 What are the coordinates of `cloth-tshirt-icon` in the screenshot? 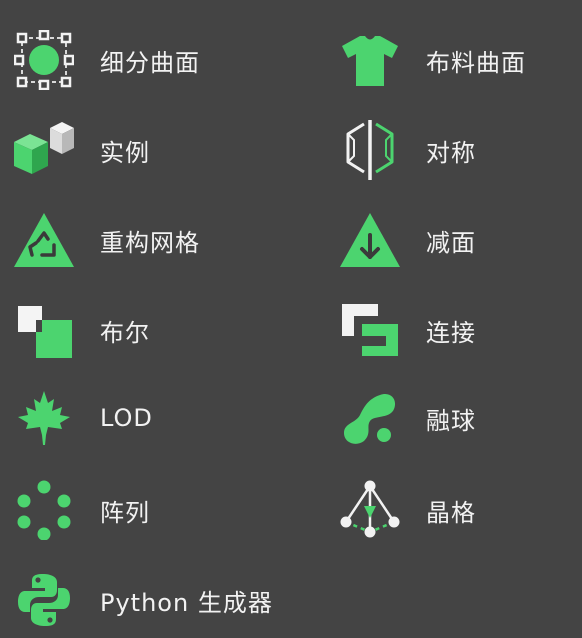 It's located at (370, 60).